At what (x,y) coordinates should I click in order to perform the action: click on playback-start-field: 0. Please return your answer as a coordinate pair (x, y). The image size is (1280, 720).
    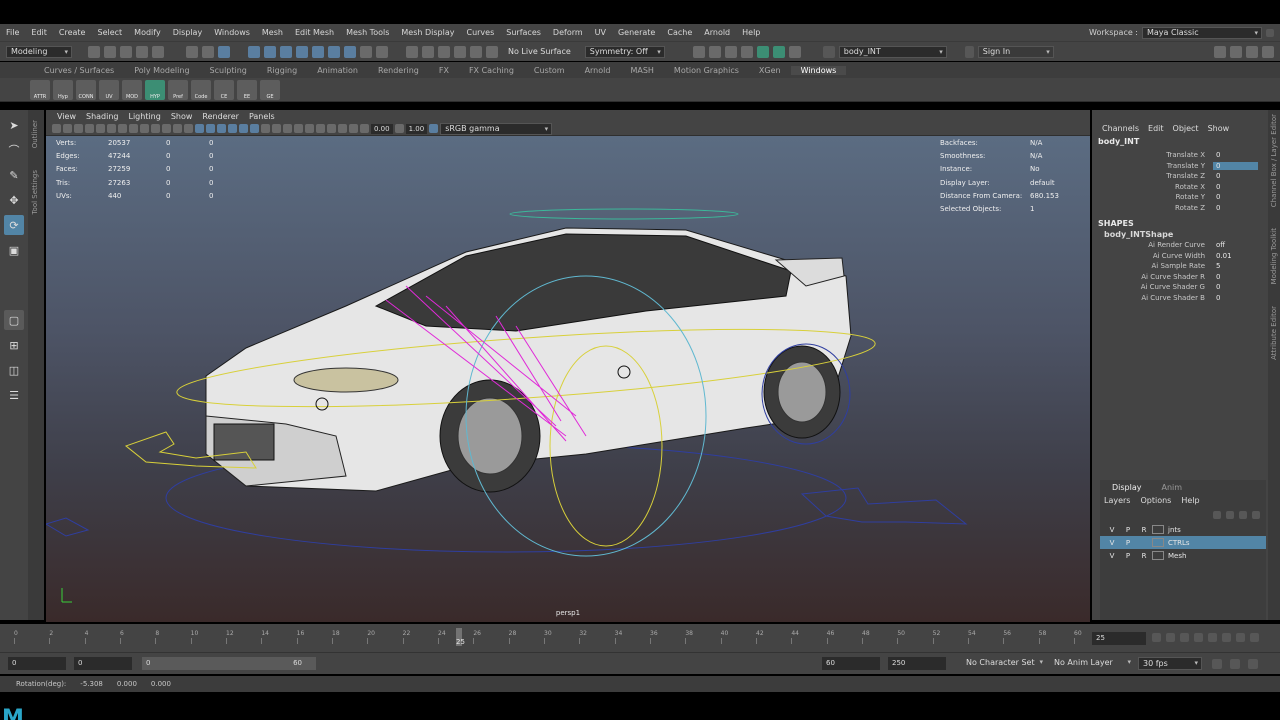
    Looking at the image, I should click on (103, 663).